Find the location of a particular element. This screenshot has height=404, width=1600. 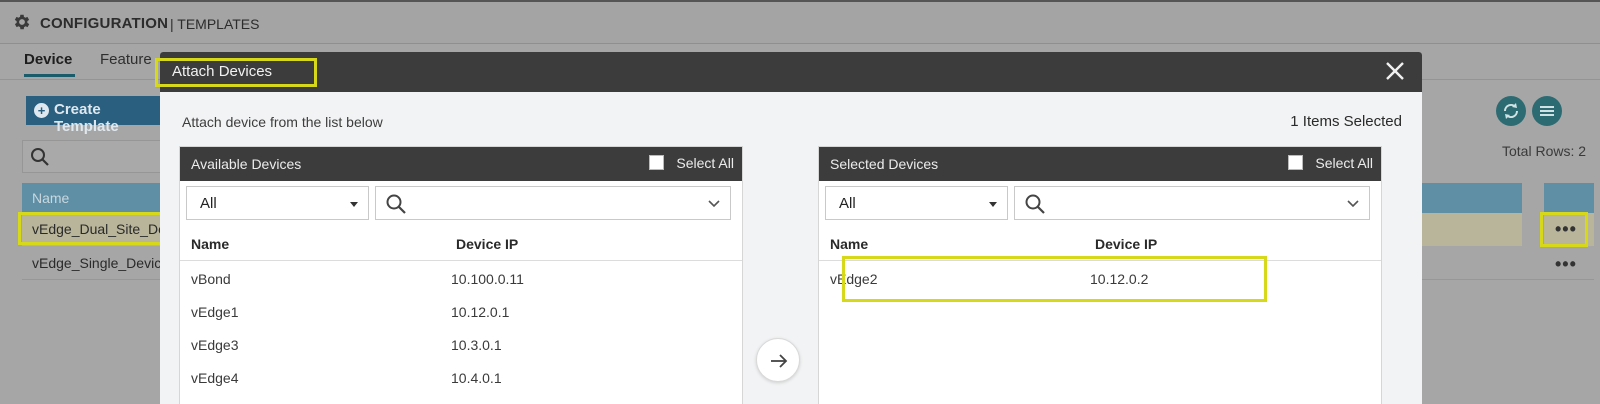

tab-active-underline is located at coordinates (49, 75).